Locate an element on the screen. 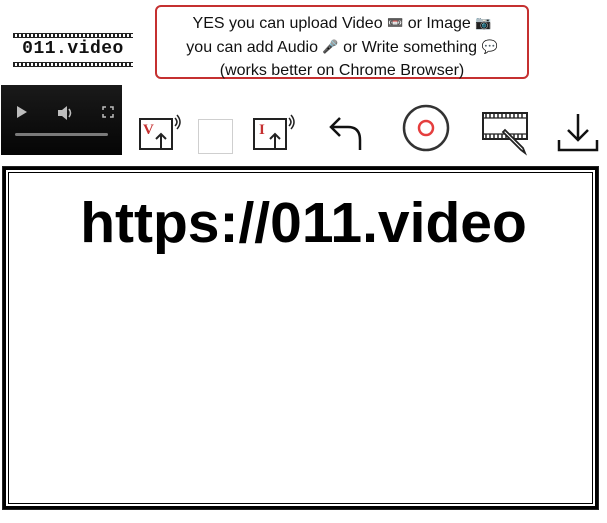  play-icon is located at coordinates (22, 112).